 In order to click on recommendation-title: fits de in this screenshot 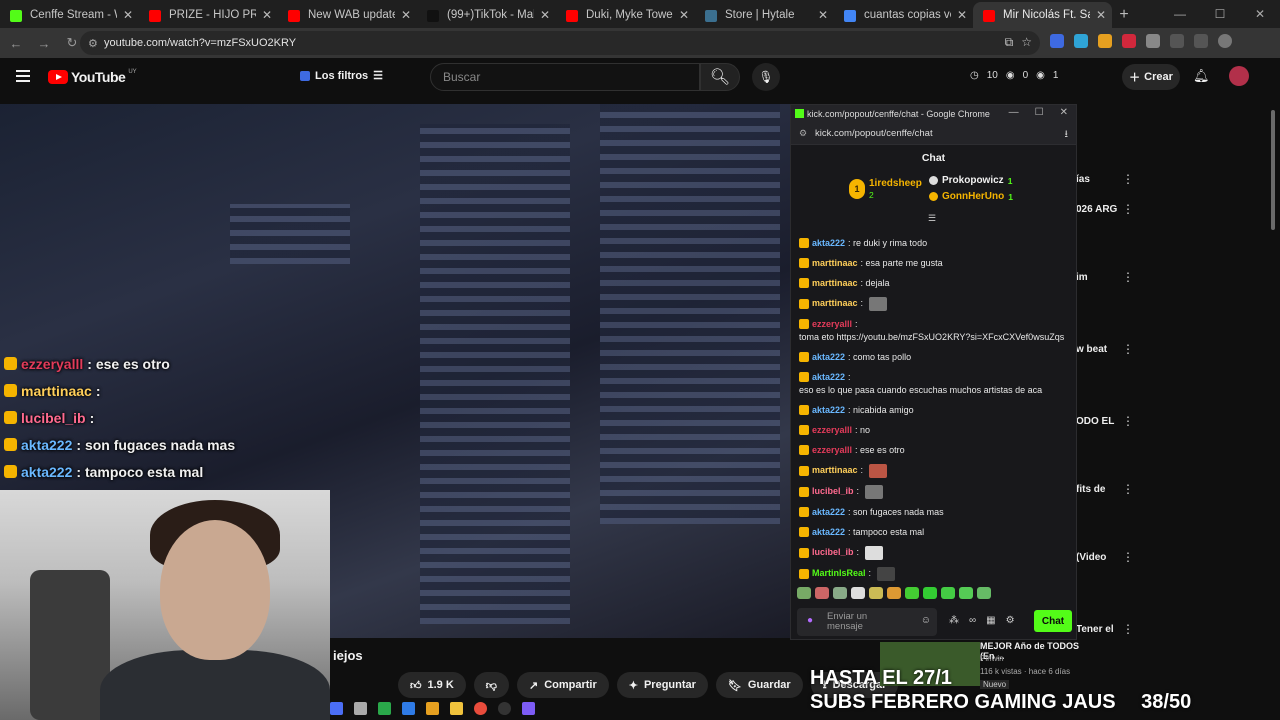, I will do `click(1090, 489)`.